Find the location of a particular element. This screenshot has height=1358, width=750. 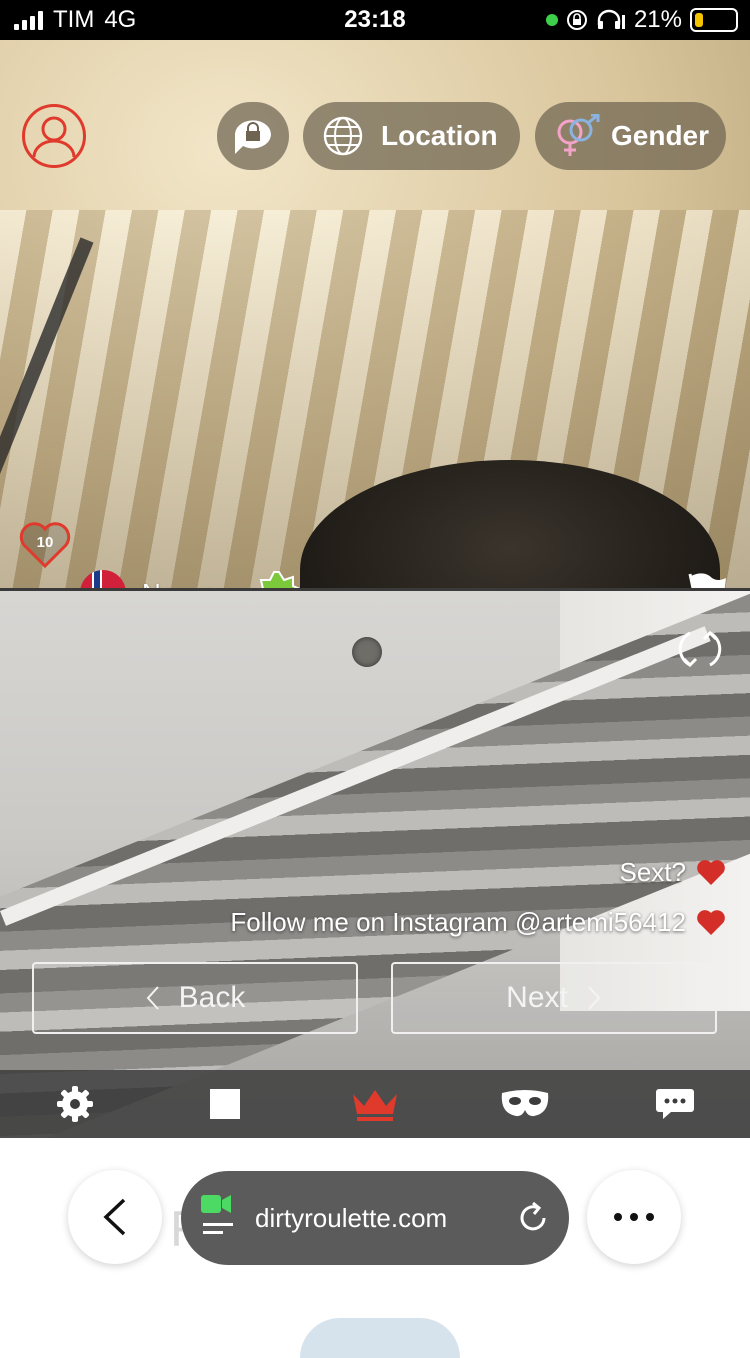

settings-button is located at coordinates (75, 1104).